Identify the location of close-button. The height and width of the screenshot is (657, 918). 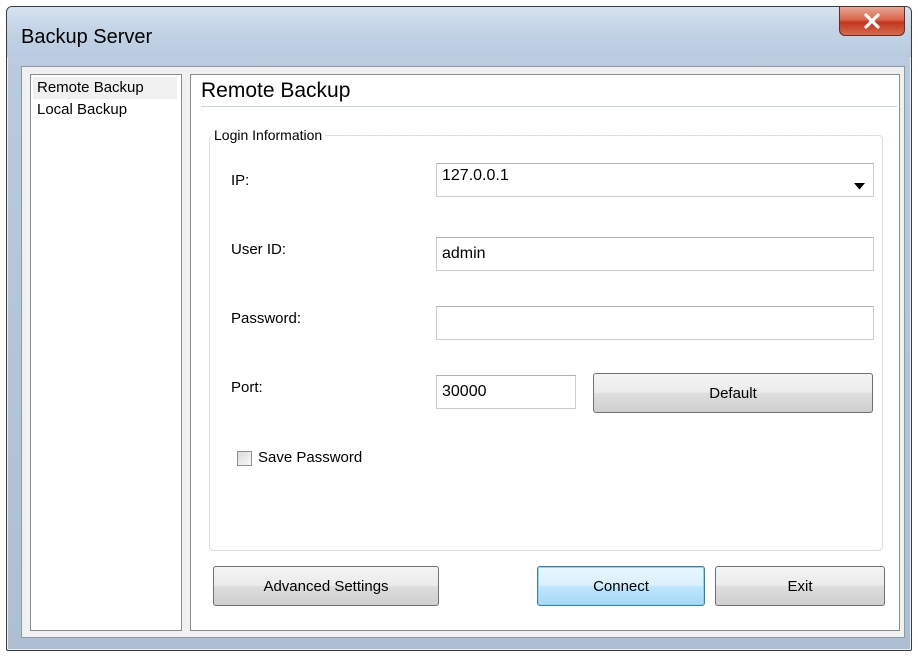
(872, 21).